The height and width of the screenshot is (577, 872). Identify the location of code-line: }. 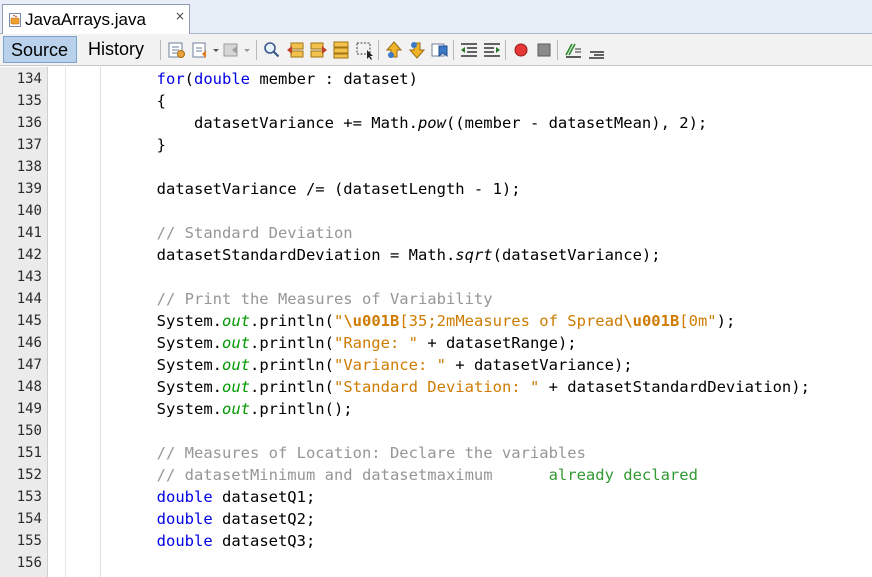
(124, 145).